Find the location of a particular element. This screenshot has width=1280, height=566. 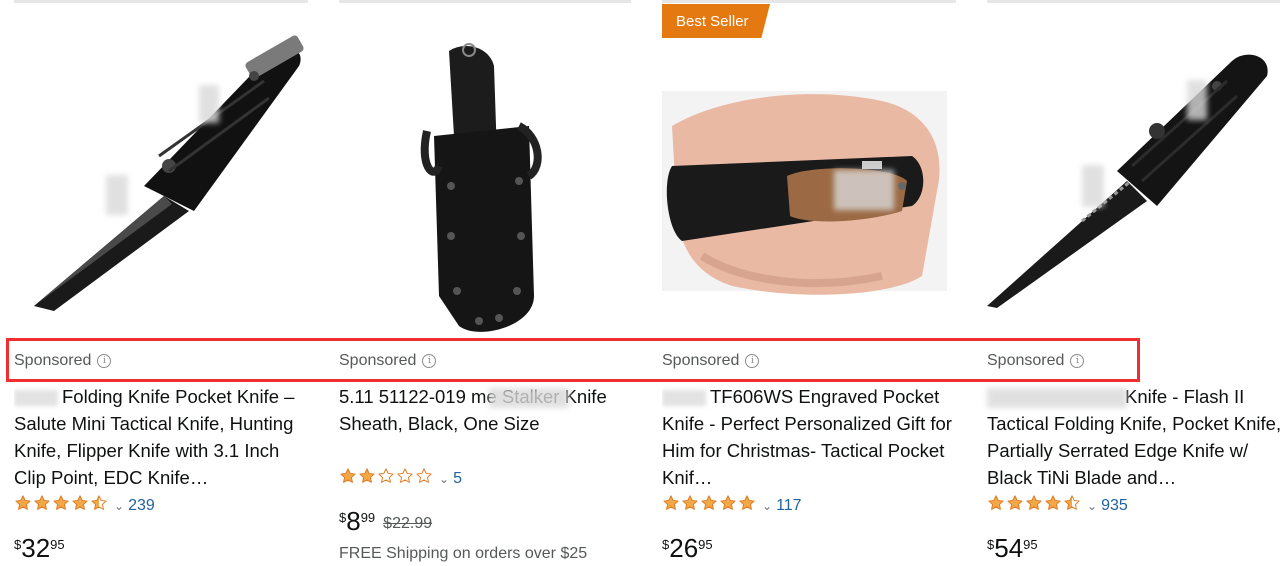

product-rating: ⌄ 239 is located at coordinates (84, 505).